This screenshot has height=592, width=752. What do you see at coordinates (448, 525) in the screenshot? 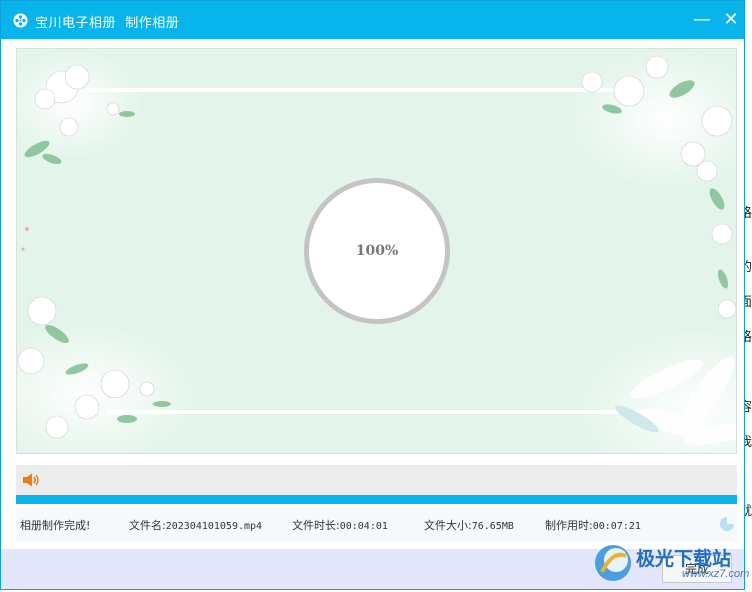
I see `size-label: 文件大小:` at bounding box center [448, 525].